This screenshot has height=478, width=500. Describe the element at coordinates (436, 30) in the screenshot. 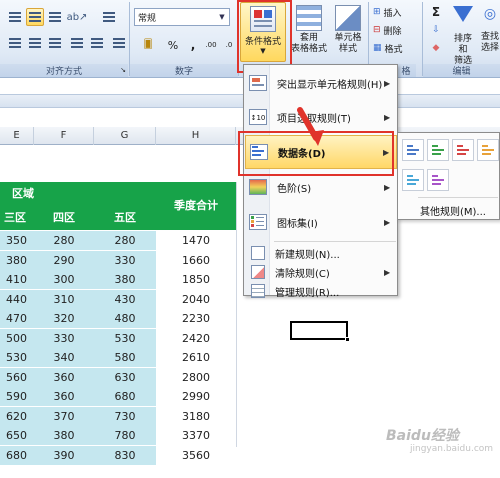

I see `fill-button: ⇩` at that location.